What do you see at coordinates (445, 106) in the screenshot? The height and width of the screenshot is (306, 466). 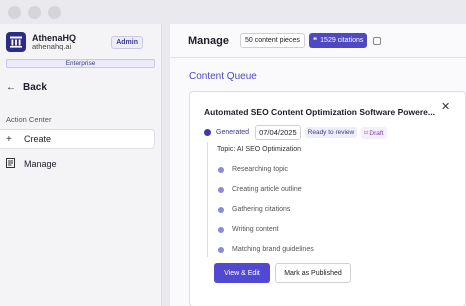 I see `close-icon: ✕` at bounding box center [445, 106].